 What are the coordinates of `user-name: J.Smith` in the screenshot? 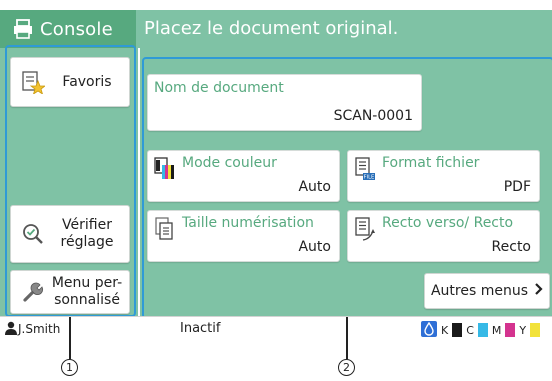 It's located at (39, 329).